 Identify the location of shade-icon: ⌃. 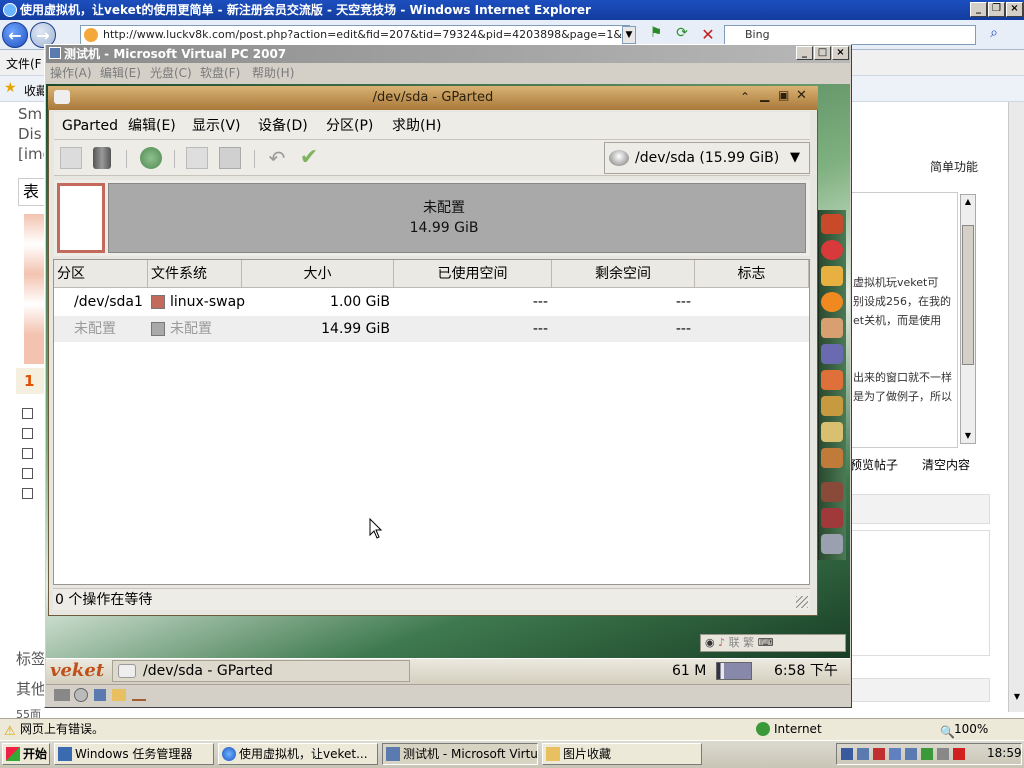
(745, 97).